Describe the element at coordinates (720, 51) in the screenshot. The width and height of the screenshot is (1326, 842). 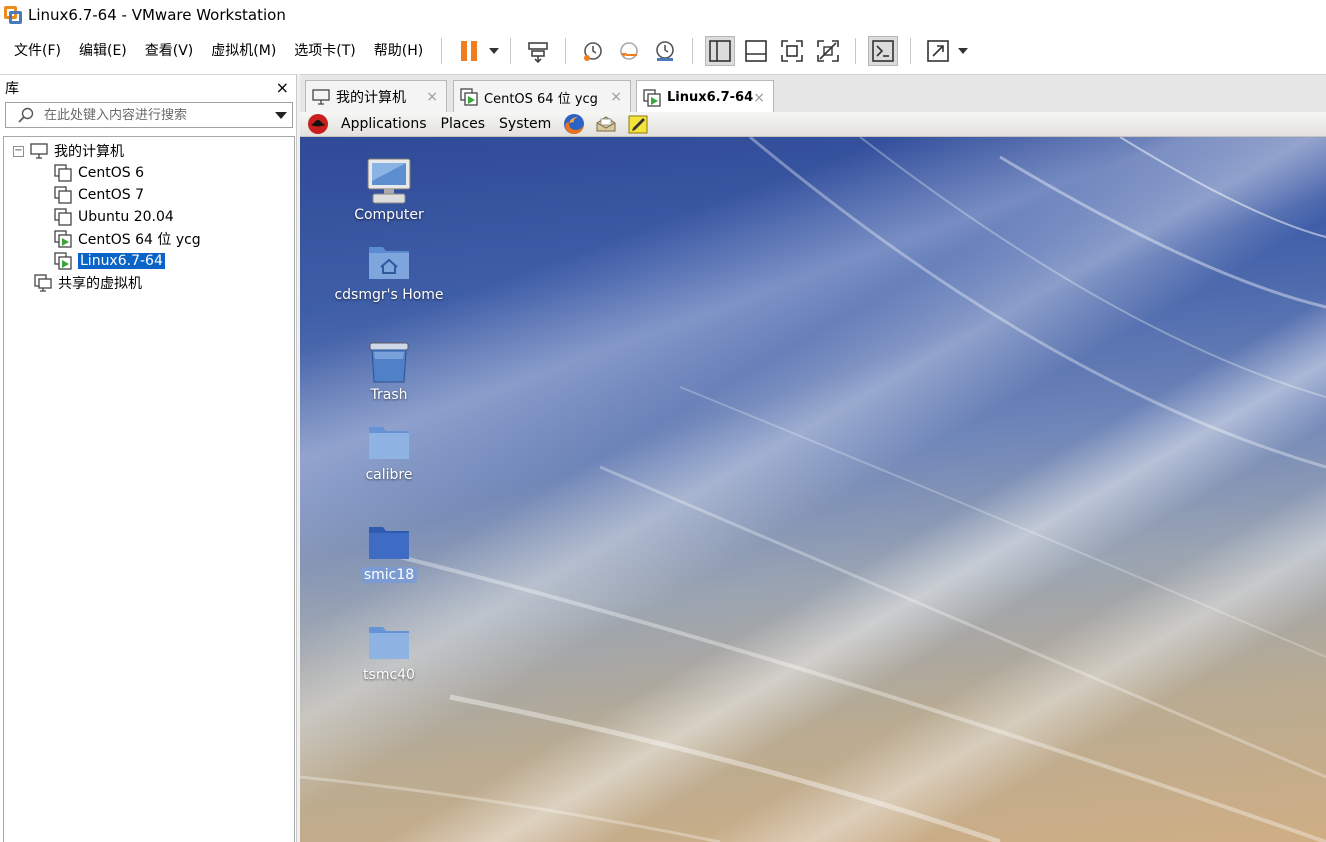
I see `show-library-button` at that location.